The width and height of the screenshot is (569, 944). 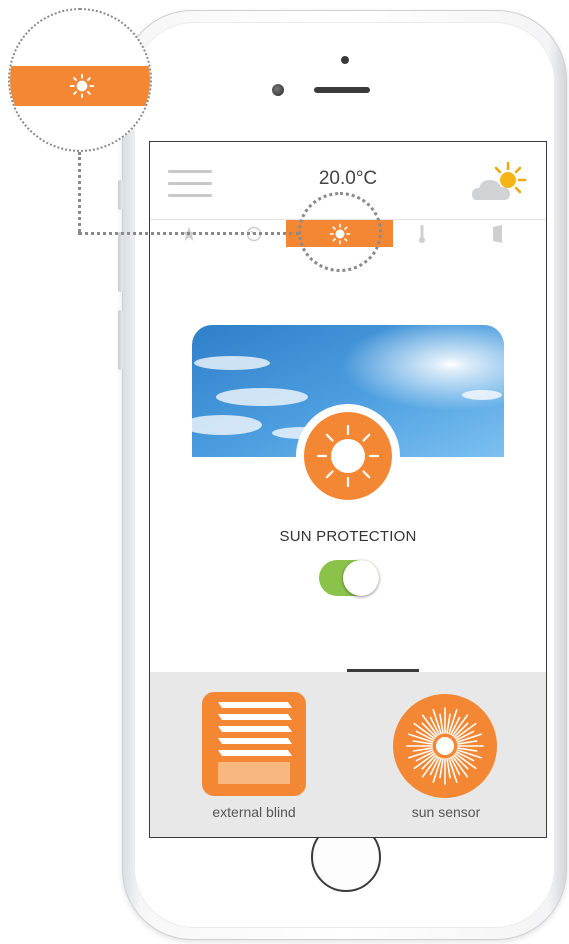 What do you see at coordinates (254, 812) in the screenshot?
I see `external-blind-label: external blind` at bounding box center [254, 812].